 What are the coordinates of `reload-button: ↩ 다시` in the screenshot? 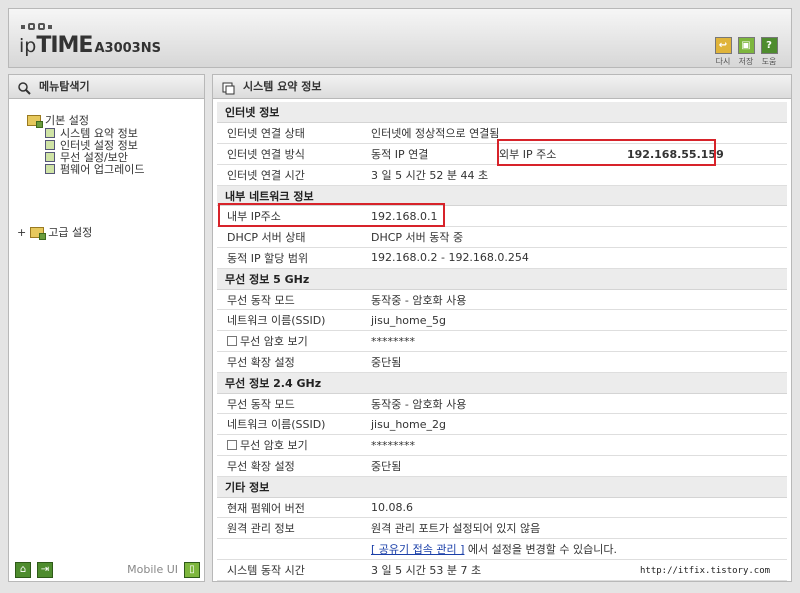 It's located at (723, 52).